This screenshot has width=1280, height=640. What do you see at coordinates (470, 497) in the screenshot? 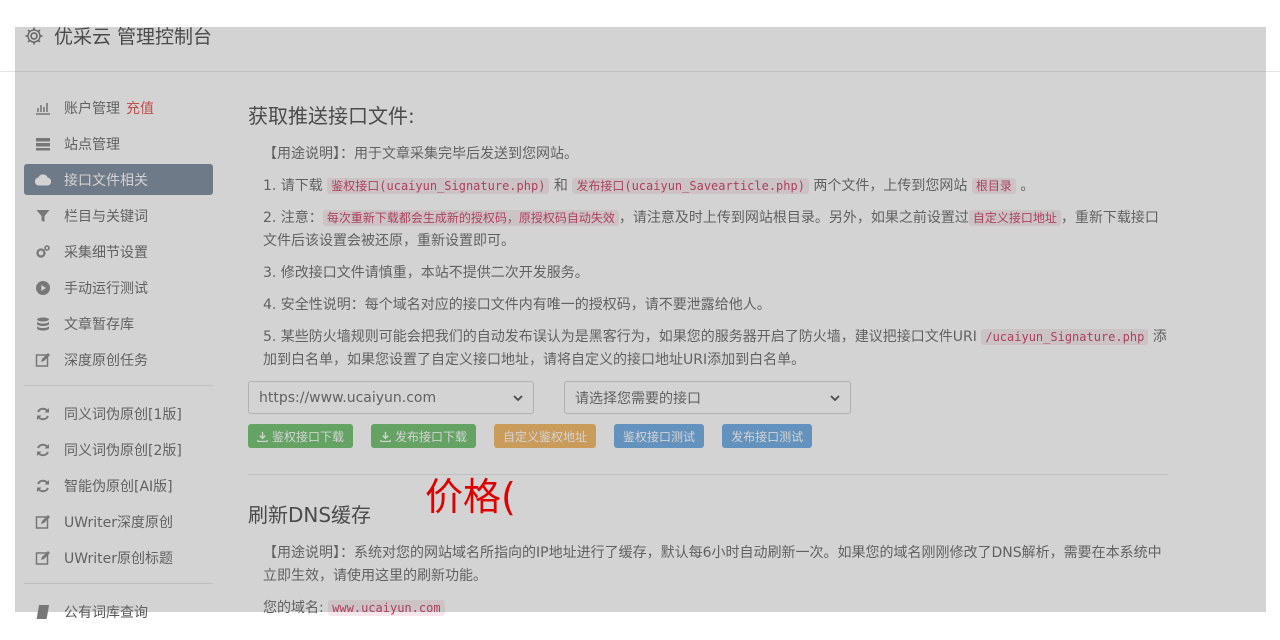
I see `price-annotation: 价格(` at bounding box center [470, 497].